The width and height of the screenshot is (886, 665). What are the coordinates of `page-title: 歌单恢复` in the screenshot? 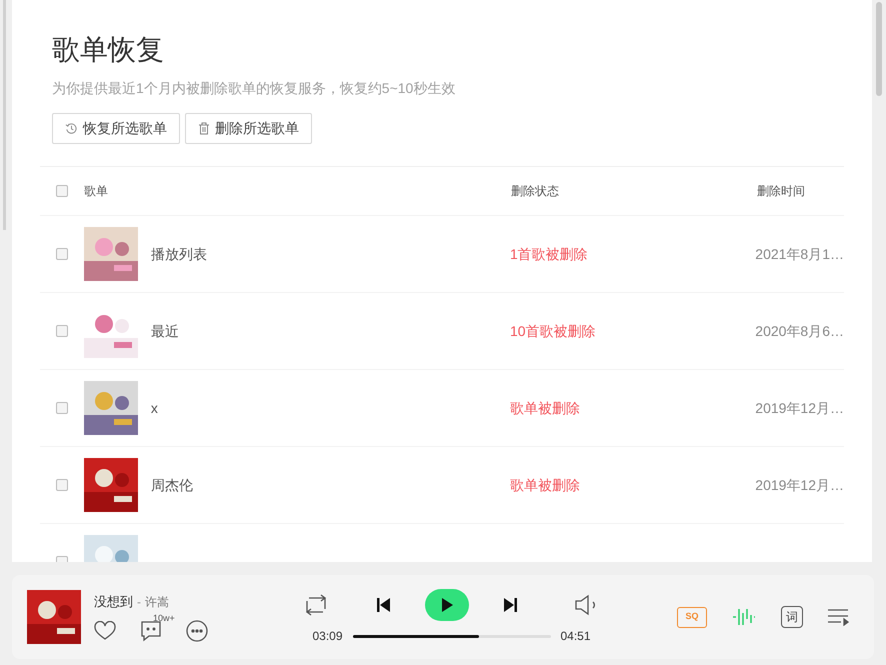 It's located at (108, 50).